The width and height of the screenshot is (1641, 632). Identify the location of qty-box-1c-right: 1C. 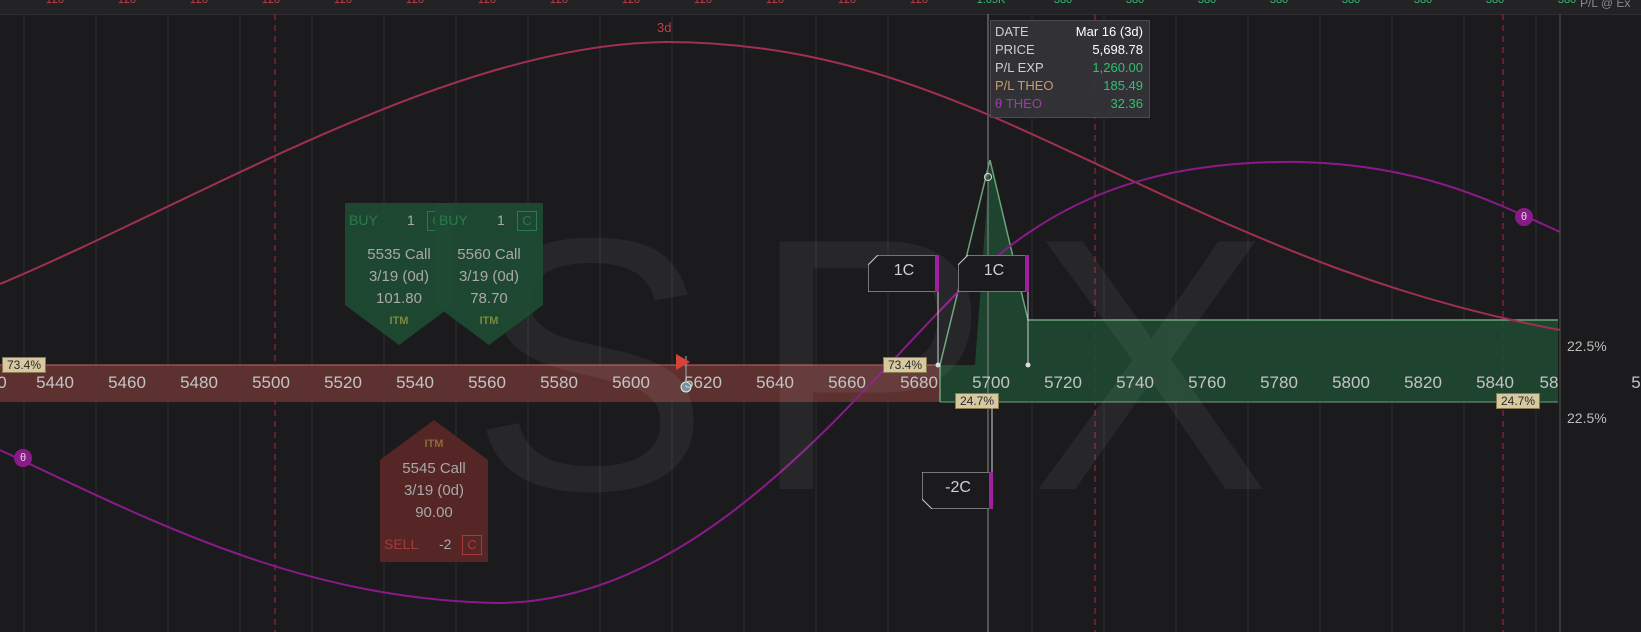
(994, 273).